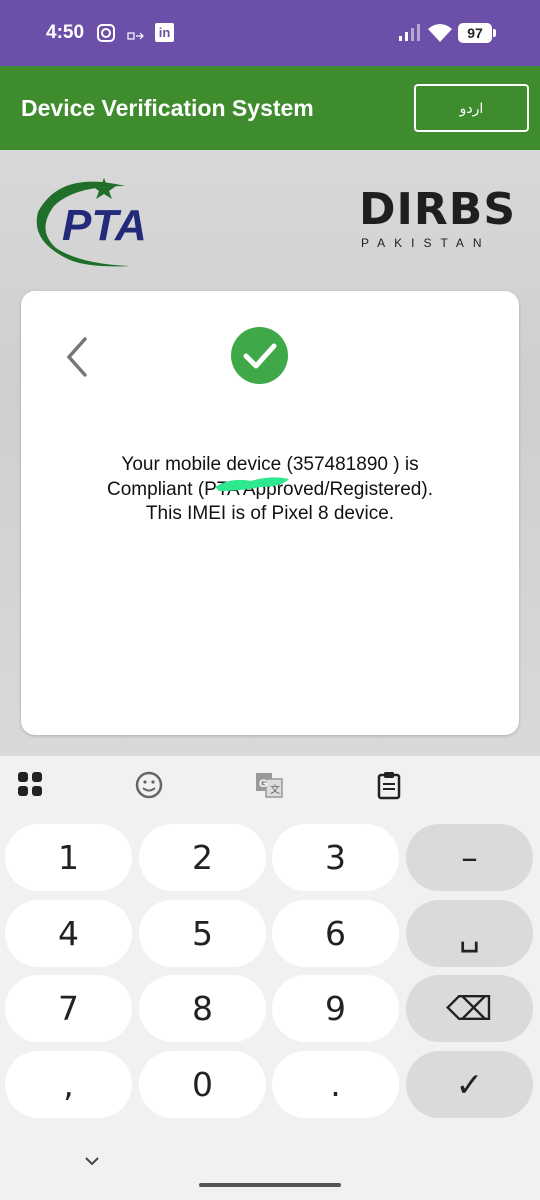 This screenshot has width=540, height=1200. What do you see at coordinates (263, 784) in the screenshot?
I see `svg-text: G` at bounding box center [263, 784].